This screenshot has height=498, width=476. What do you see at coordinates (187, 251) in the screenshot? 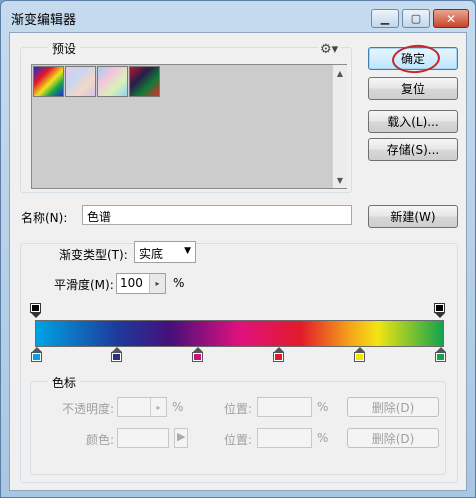
I see `chevron-down-icon: ▼` at bounding box center [187, 251].